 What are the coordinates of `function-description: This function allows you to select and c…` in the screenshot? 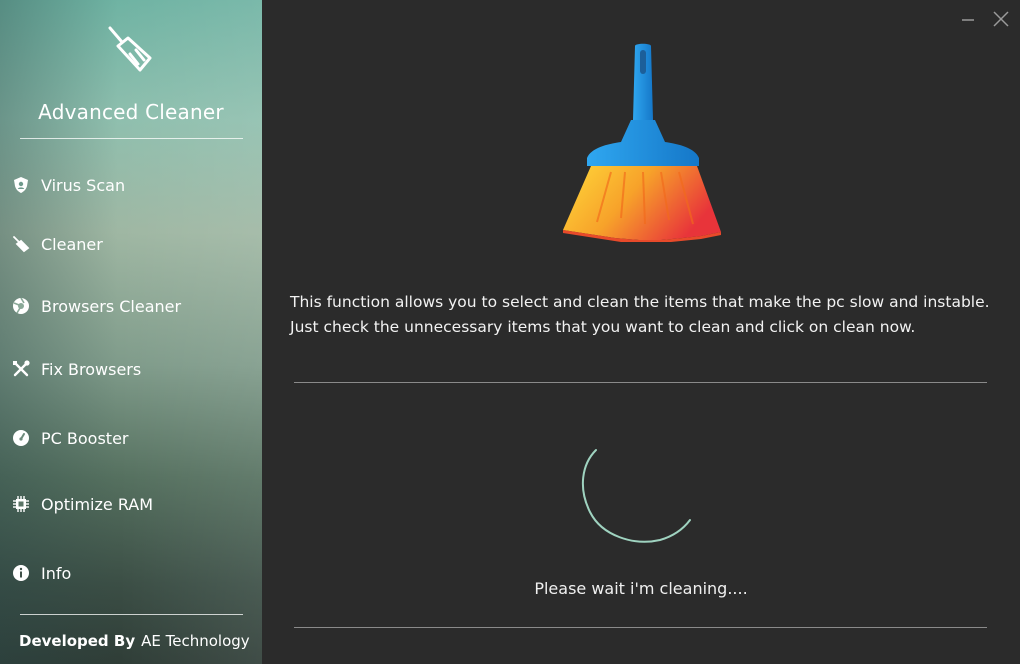 It's located at (640, 314).